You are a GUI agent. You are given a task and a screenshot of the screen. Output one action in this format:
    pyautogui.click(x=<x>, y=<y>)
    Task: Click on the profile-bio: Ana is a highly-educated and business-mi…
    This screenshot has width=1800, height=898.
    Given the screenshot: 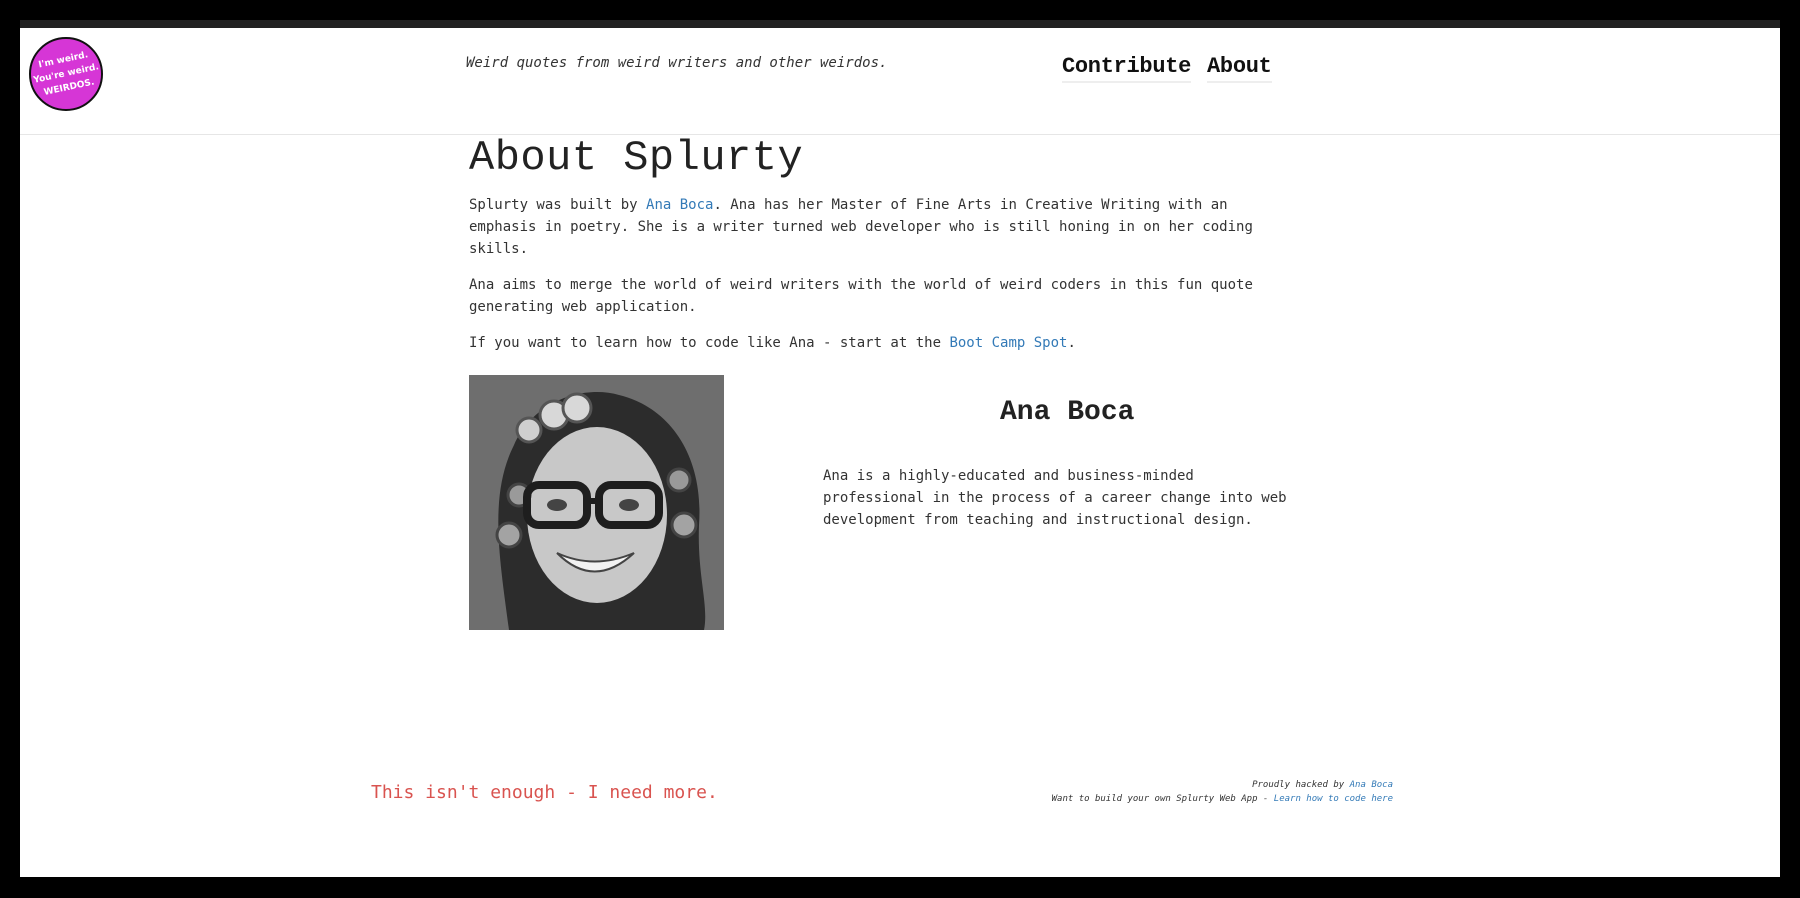 What is the action you would take?
    pyautogui.click(x=1055, y=498)
    